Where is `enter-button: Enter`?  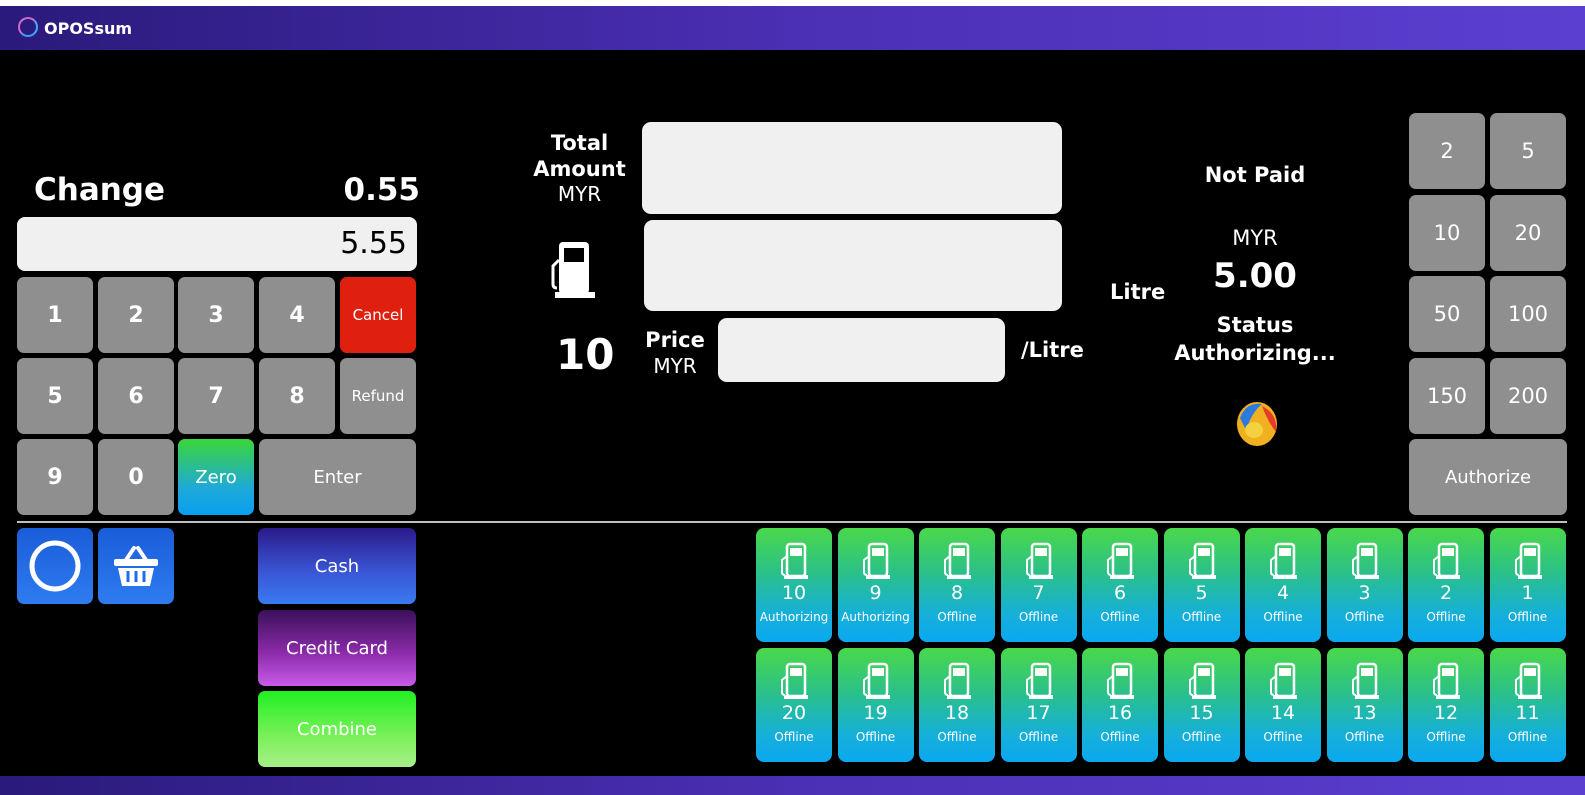
enter-button: Enter is located at coordinates (337, 477).